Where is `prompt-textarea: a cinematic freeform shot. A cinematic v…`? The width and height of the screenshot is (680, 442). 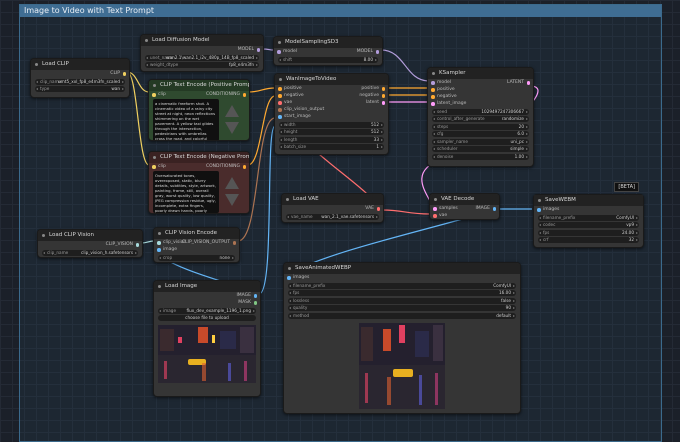
prompt-textarea: a cinematic freeform shot. A cinematic v… is located at coordinates (186, 119).